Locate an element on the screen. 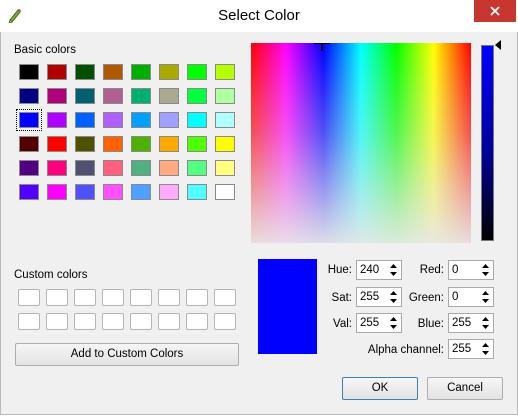 The width and height of the screenshot is (518, 416). green-label: Green: is located at coordinates (426, 298).